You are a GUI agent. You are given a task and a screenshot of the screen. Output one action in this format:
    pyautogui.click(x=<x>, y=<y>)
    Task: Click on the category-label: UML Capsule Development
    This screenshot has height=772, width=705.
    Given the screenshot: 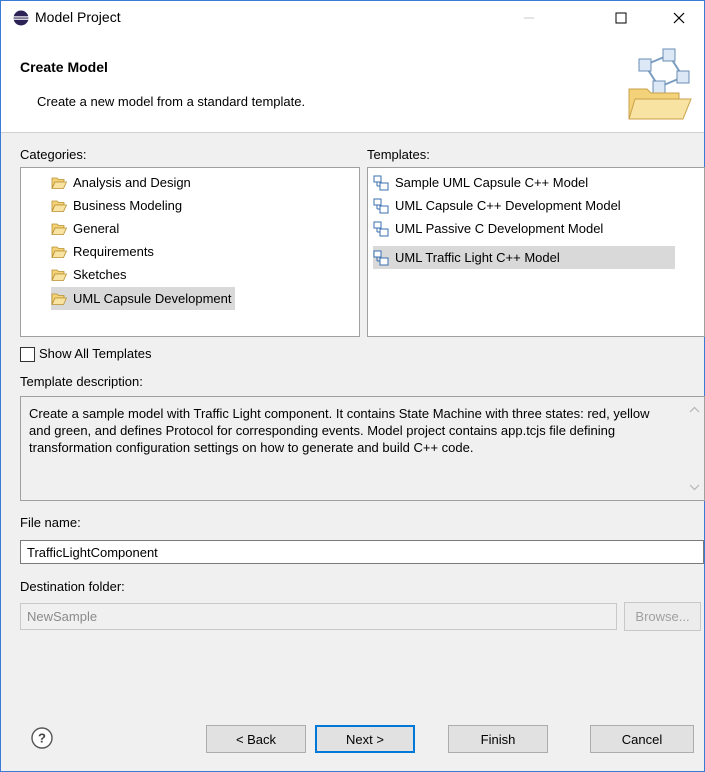 What is the action you would take?
    pyautogui.click(x=152, y=298)
    